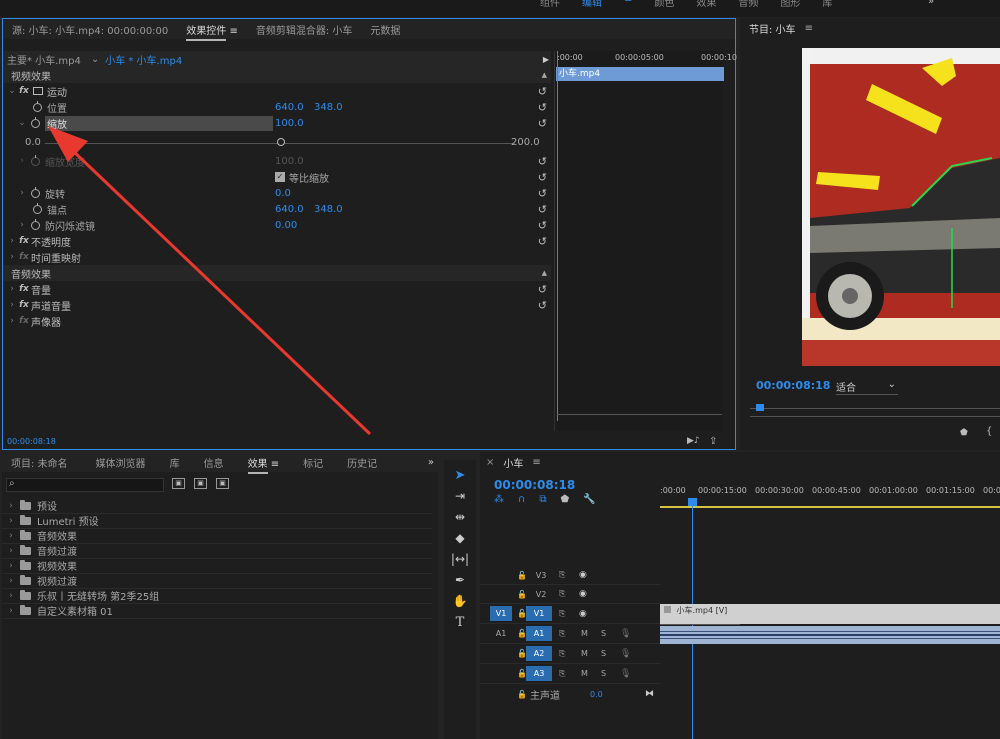 The width and height of the screenshot is (1000, 739). I want to click on effects-search-input: ⌕, so click(85, 485).